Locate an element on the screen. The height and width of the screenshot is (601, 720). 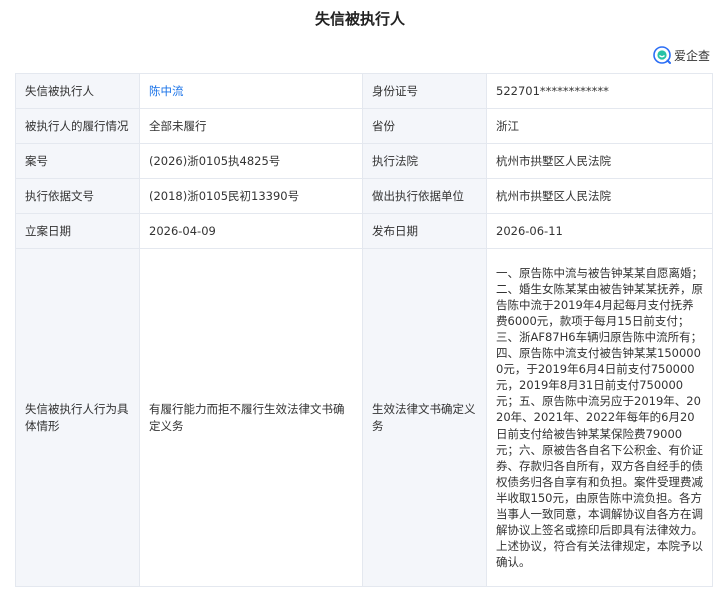
table-row: 案号 (2026)浙0105执4825号 执行法院 杭州市拱墅区人民法院 is located at coordinates (364, 161).